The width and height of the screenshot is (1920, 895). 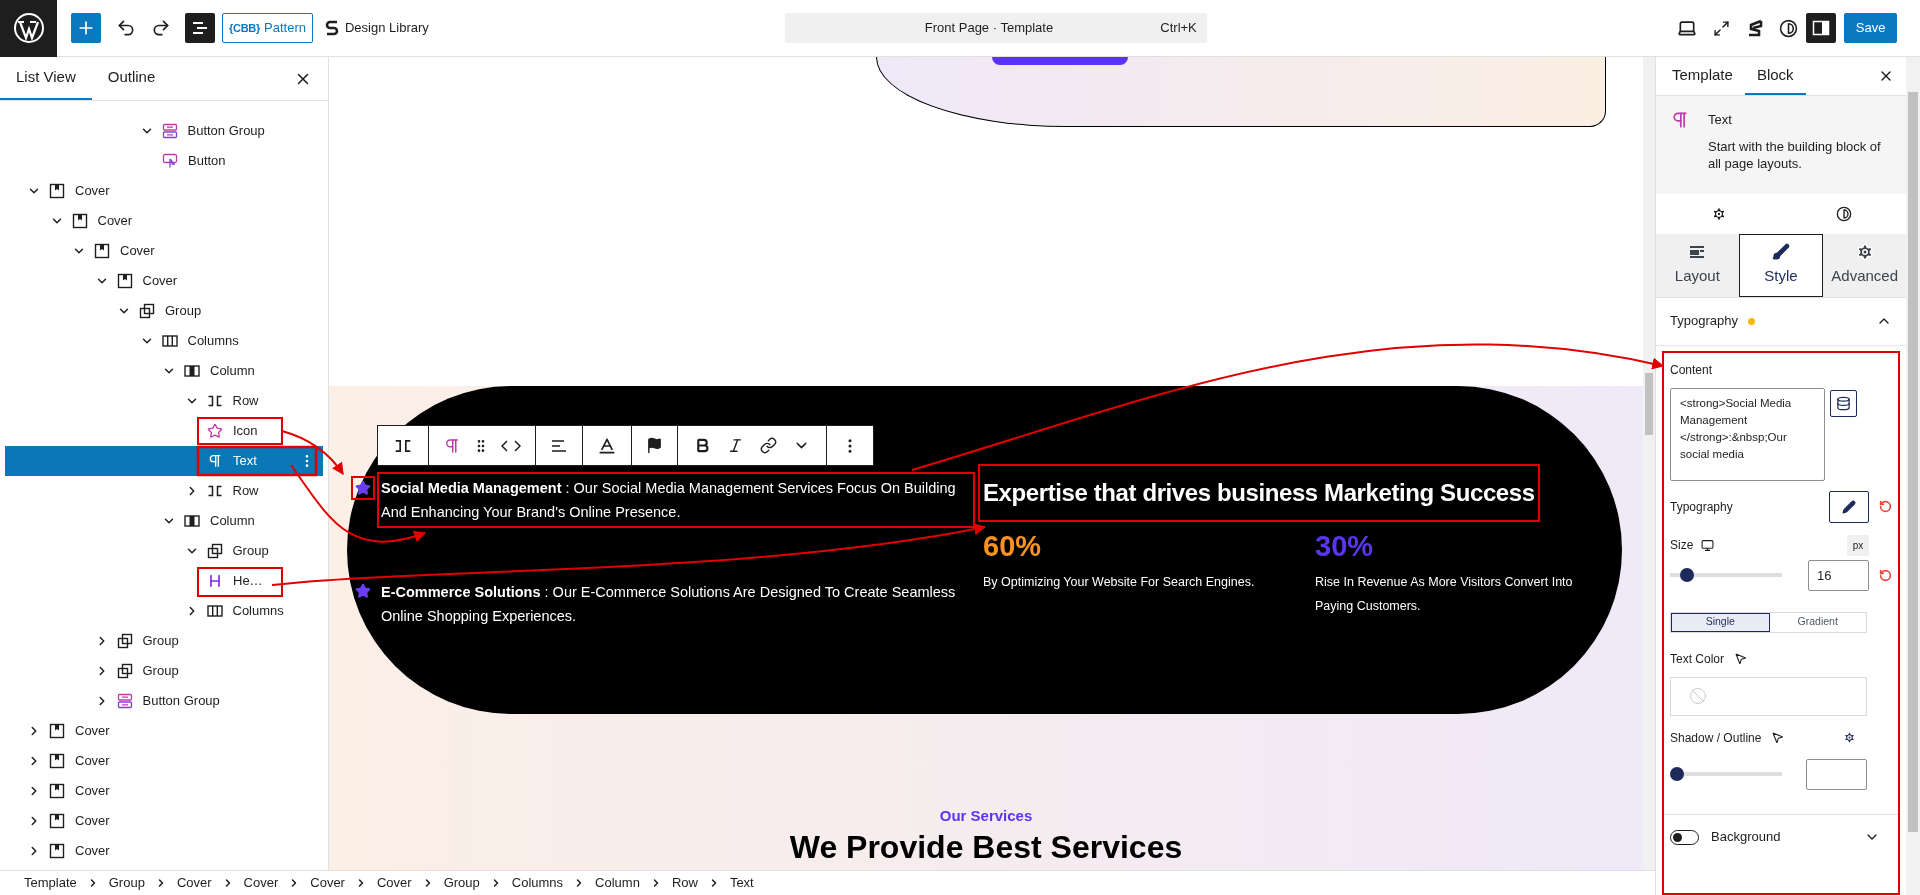 What do you see at coordinates (215, 581) in the screenshot?
I see `heading-icon` at bounding box center [215, 581].